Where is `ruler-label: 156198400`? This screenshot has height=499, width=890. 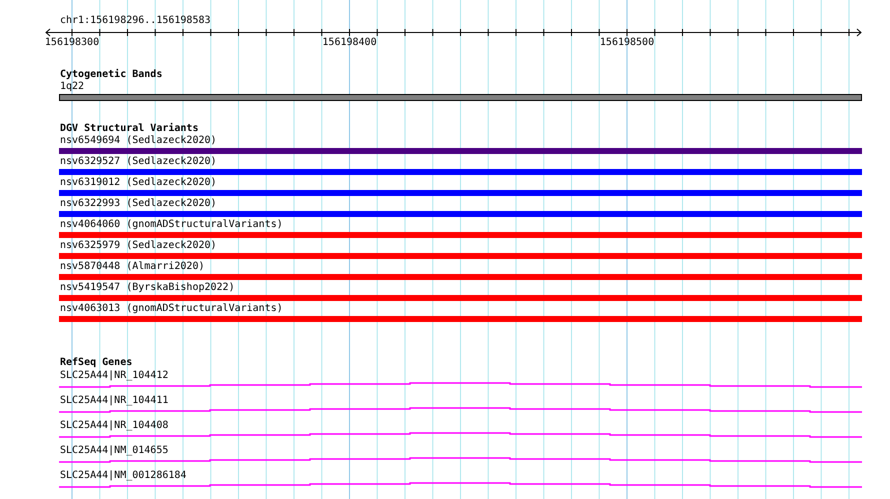
ruler-label: 156198400 is located at coordinates (349, 42).